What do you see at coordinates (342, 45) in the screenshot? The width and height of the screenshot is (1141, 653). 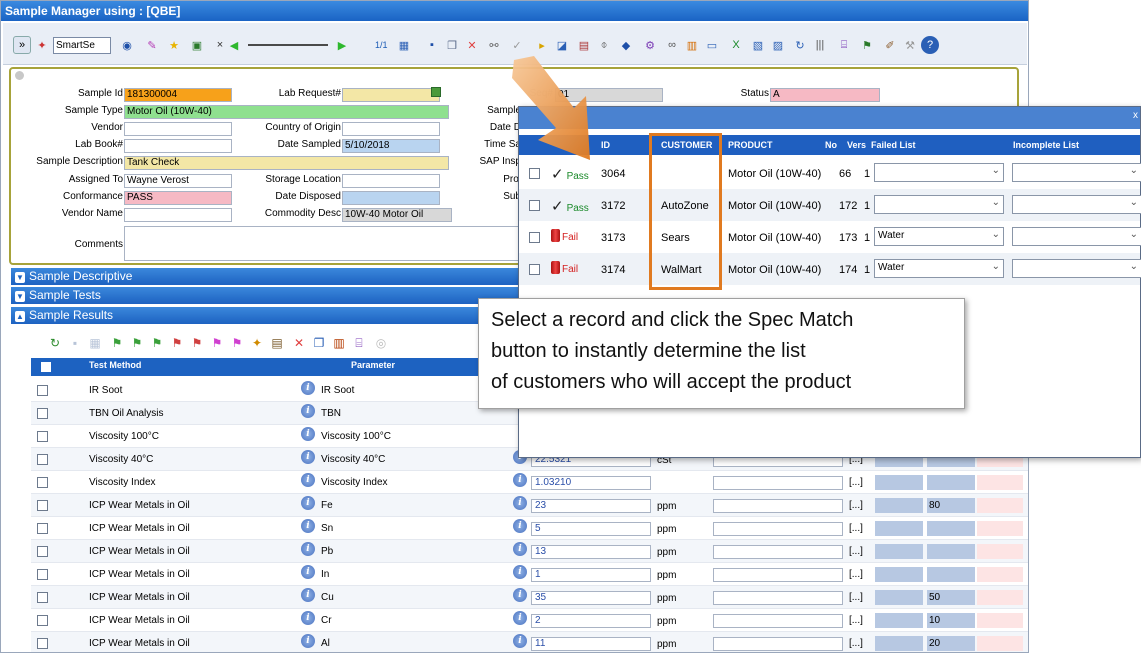 I see `last-record-icon: ▶` at bounding box center [342, 45].